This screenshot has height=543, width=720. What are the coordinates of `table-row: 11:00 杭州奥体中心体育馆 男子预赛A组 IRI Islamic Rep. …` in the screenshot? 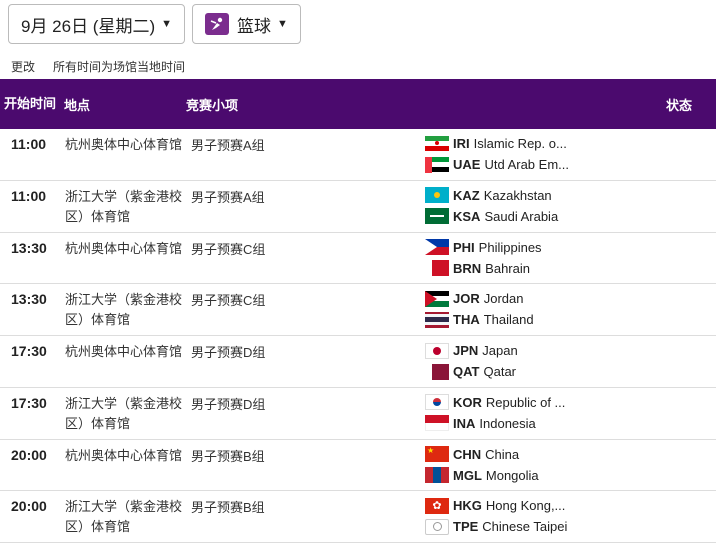 It's located at (358, 155).